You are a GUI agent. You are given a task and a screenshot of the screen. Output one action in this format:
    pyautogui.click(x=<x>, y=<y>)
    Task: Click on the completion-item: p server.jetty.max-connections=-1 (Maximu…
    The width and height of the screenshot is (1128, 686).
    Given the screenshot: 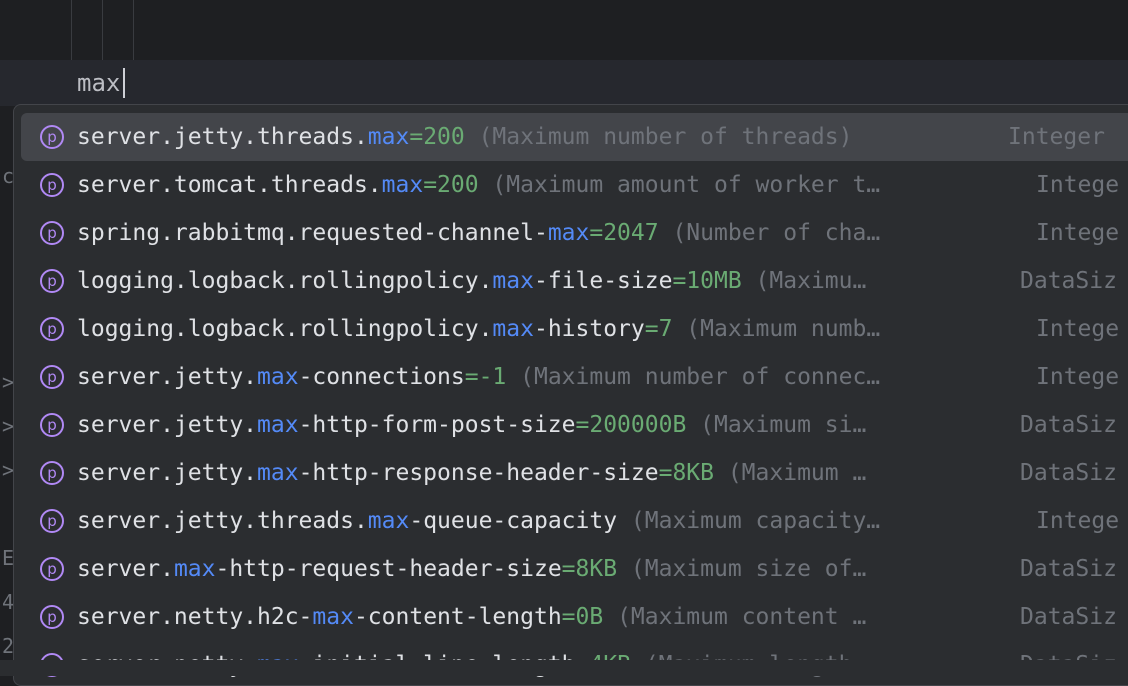 What is the action you would take?
    pyautogui.click(x=574, y=377)
    